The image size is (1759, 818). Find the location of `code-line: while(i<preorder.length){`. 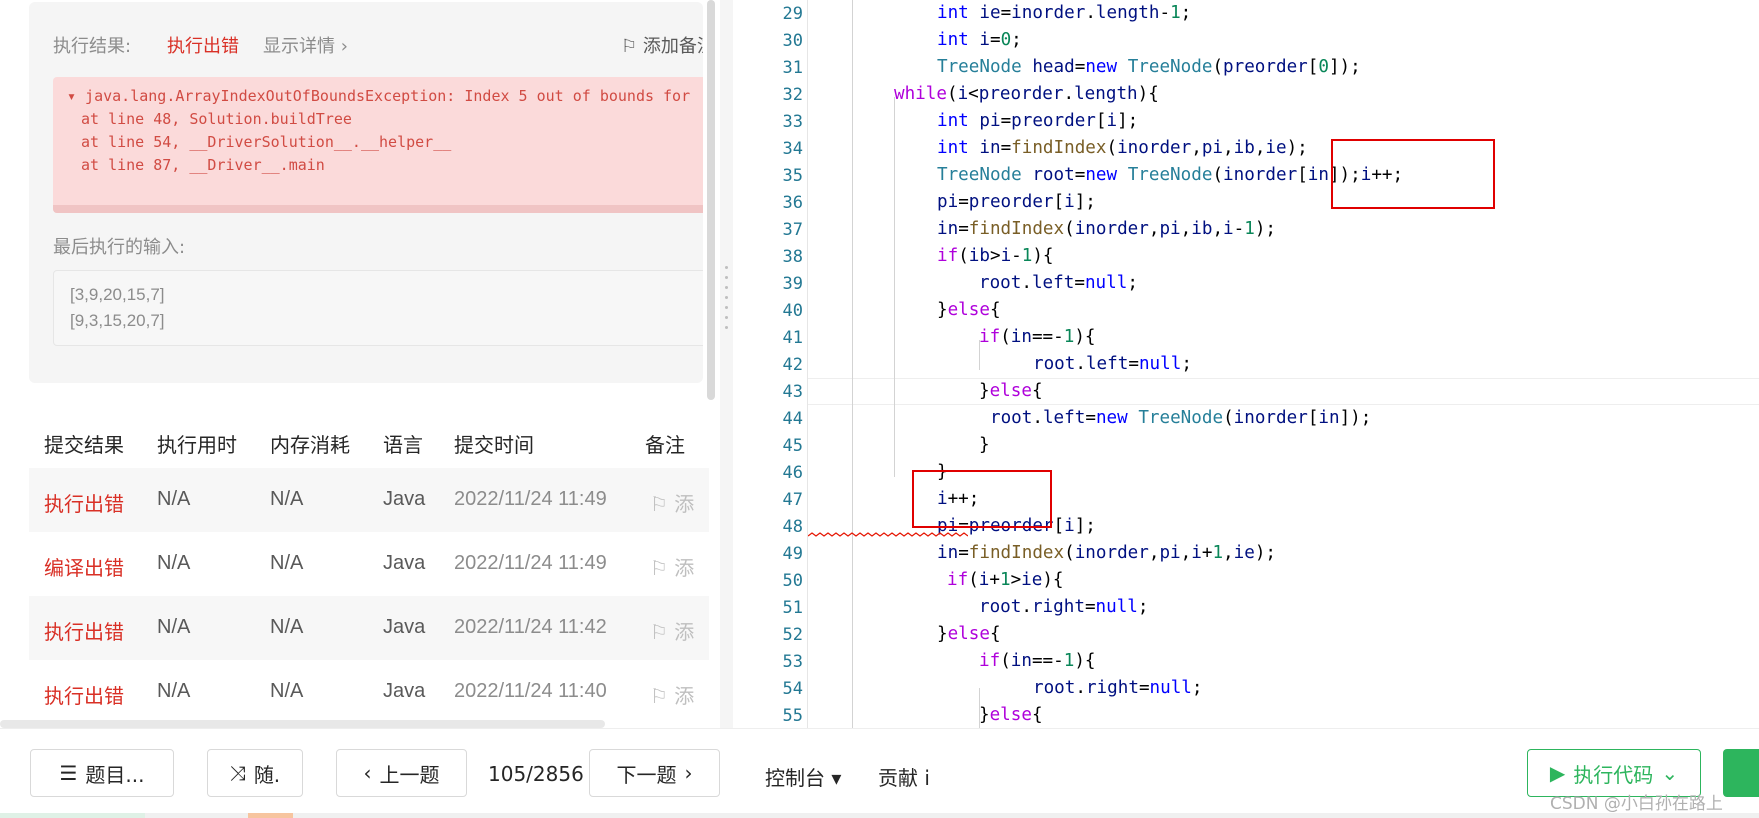

code-line: while(i<preorder.length){ is located at coordinates (1026, 94).